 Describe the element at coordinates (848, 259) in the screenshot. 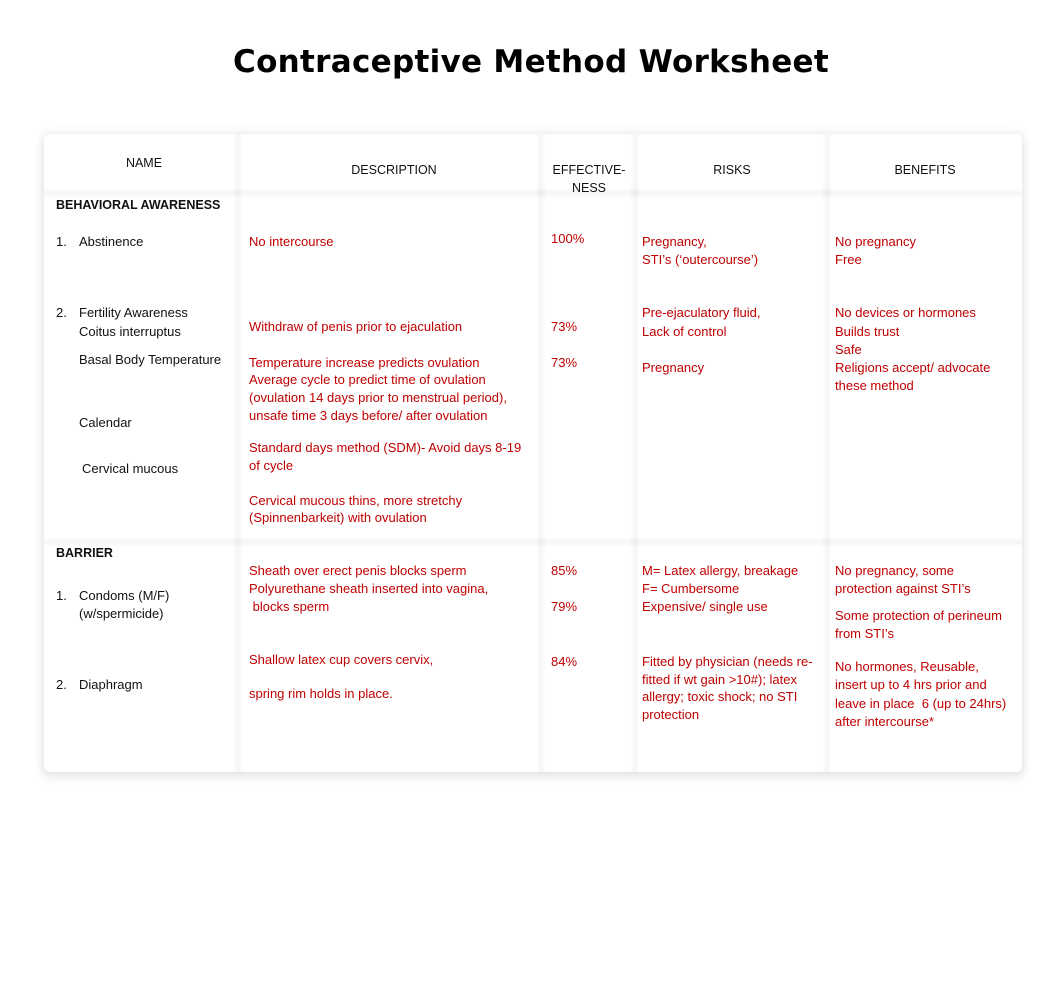

I see `benefit-text: Free` at that location.